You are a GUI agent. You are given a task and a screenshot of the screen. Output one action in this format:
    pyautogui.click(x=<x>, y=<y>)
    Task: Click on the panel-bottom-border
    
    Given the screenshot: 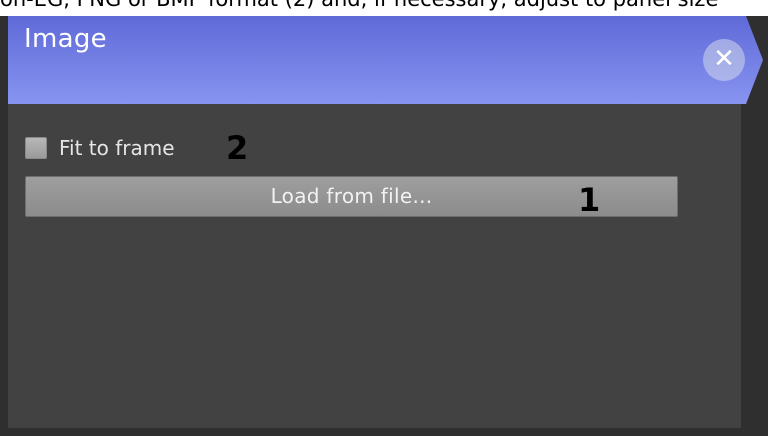 What is the action you would take?
    pyautogui.click(x=370, y=432)
    